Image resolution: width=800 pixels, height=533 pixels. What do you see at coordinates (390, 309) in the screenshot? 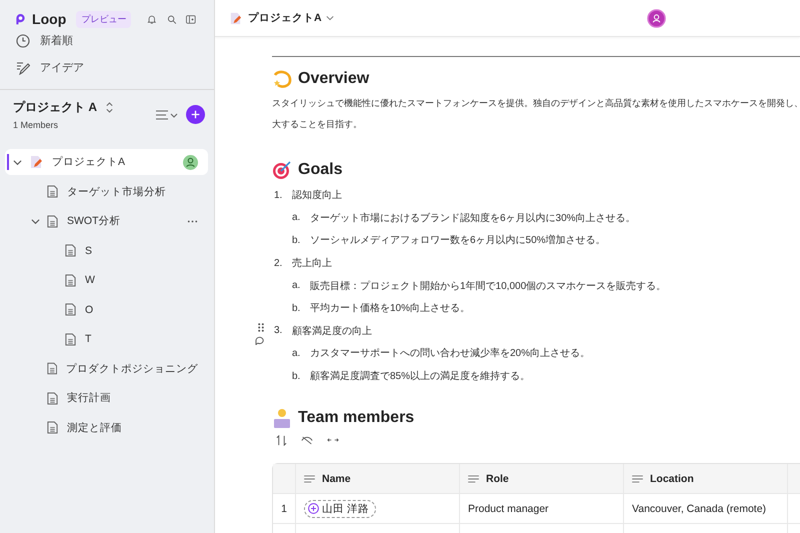
I see `list-text: 平均カート価格を10%向上させる。` at bounding box center [390, 309].